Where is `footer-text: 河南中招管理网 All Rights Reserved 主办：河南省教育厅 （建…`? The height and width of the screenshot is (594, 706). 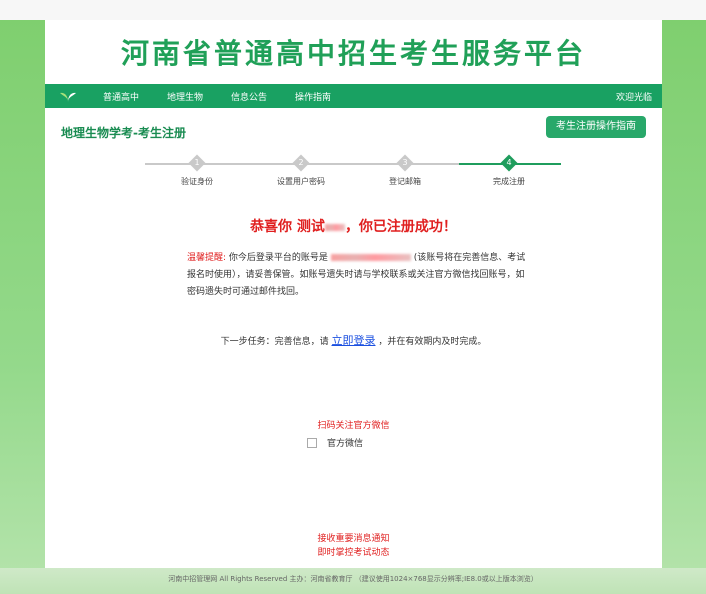 footer-text: 河南中招管理网 All Rights Reserved 主办：河南省教育厅 （建… is located at coordinates (353, 579).